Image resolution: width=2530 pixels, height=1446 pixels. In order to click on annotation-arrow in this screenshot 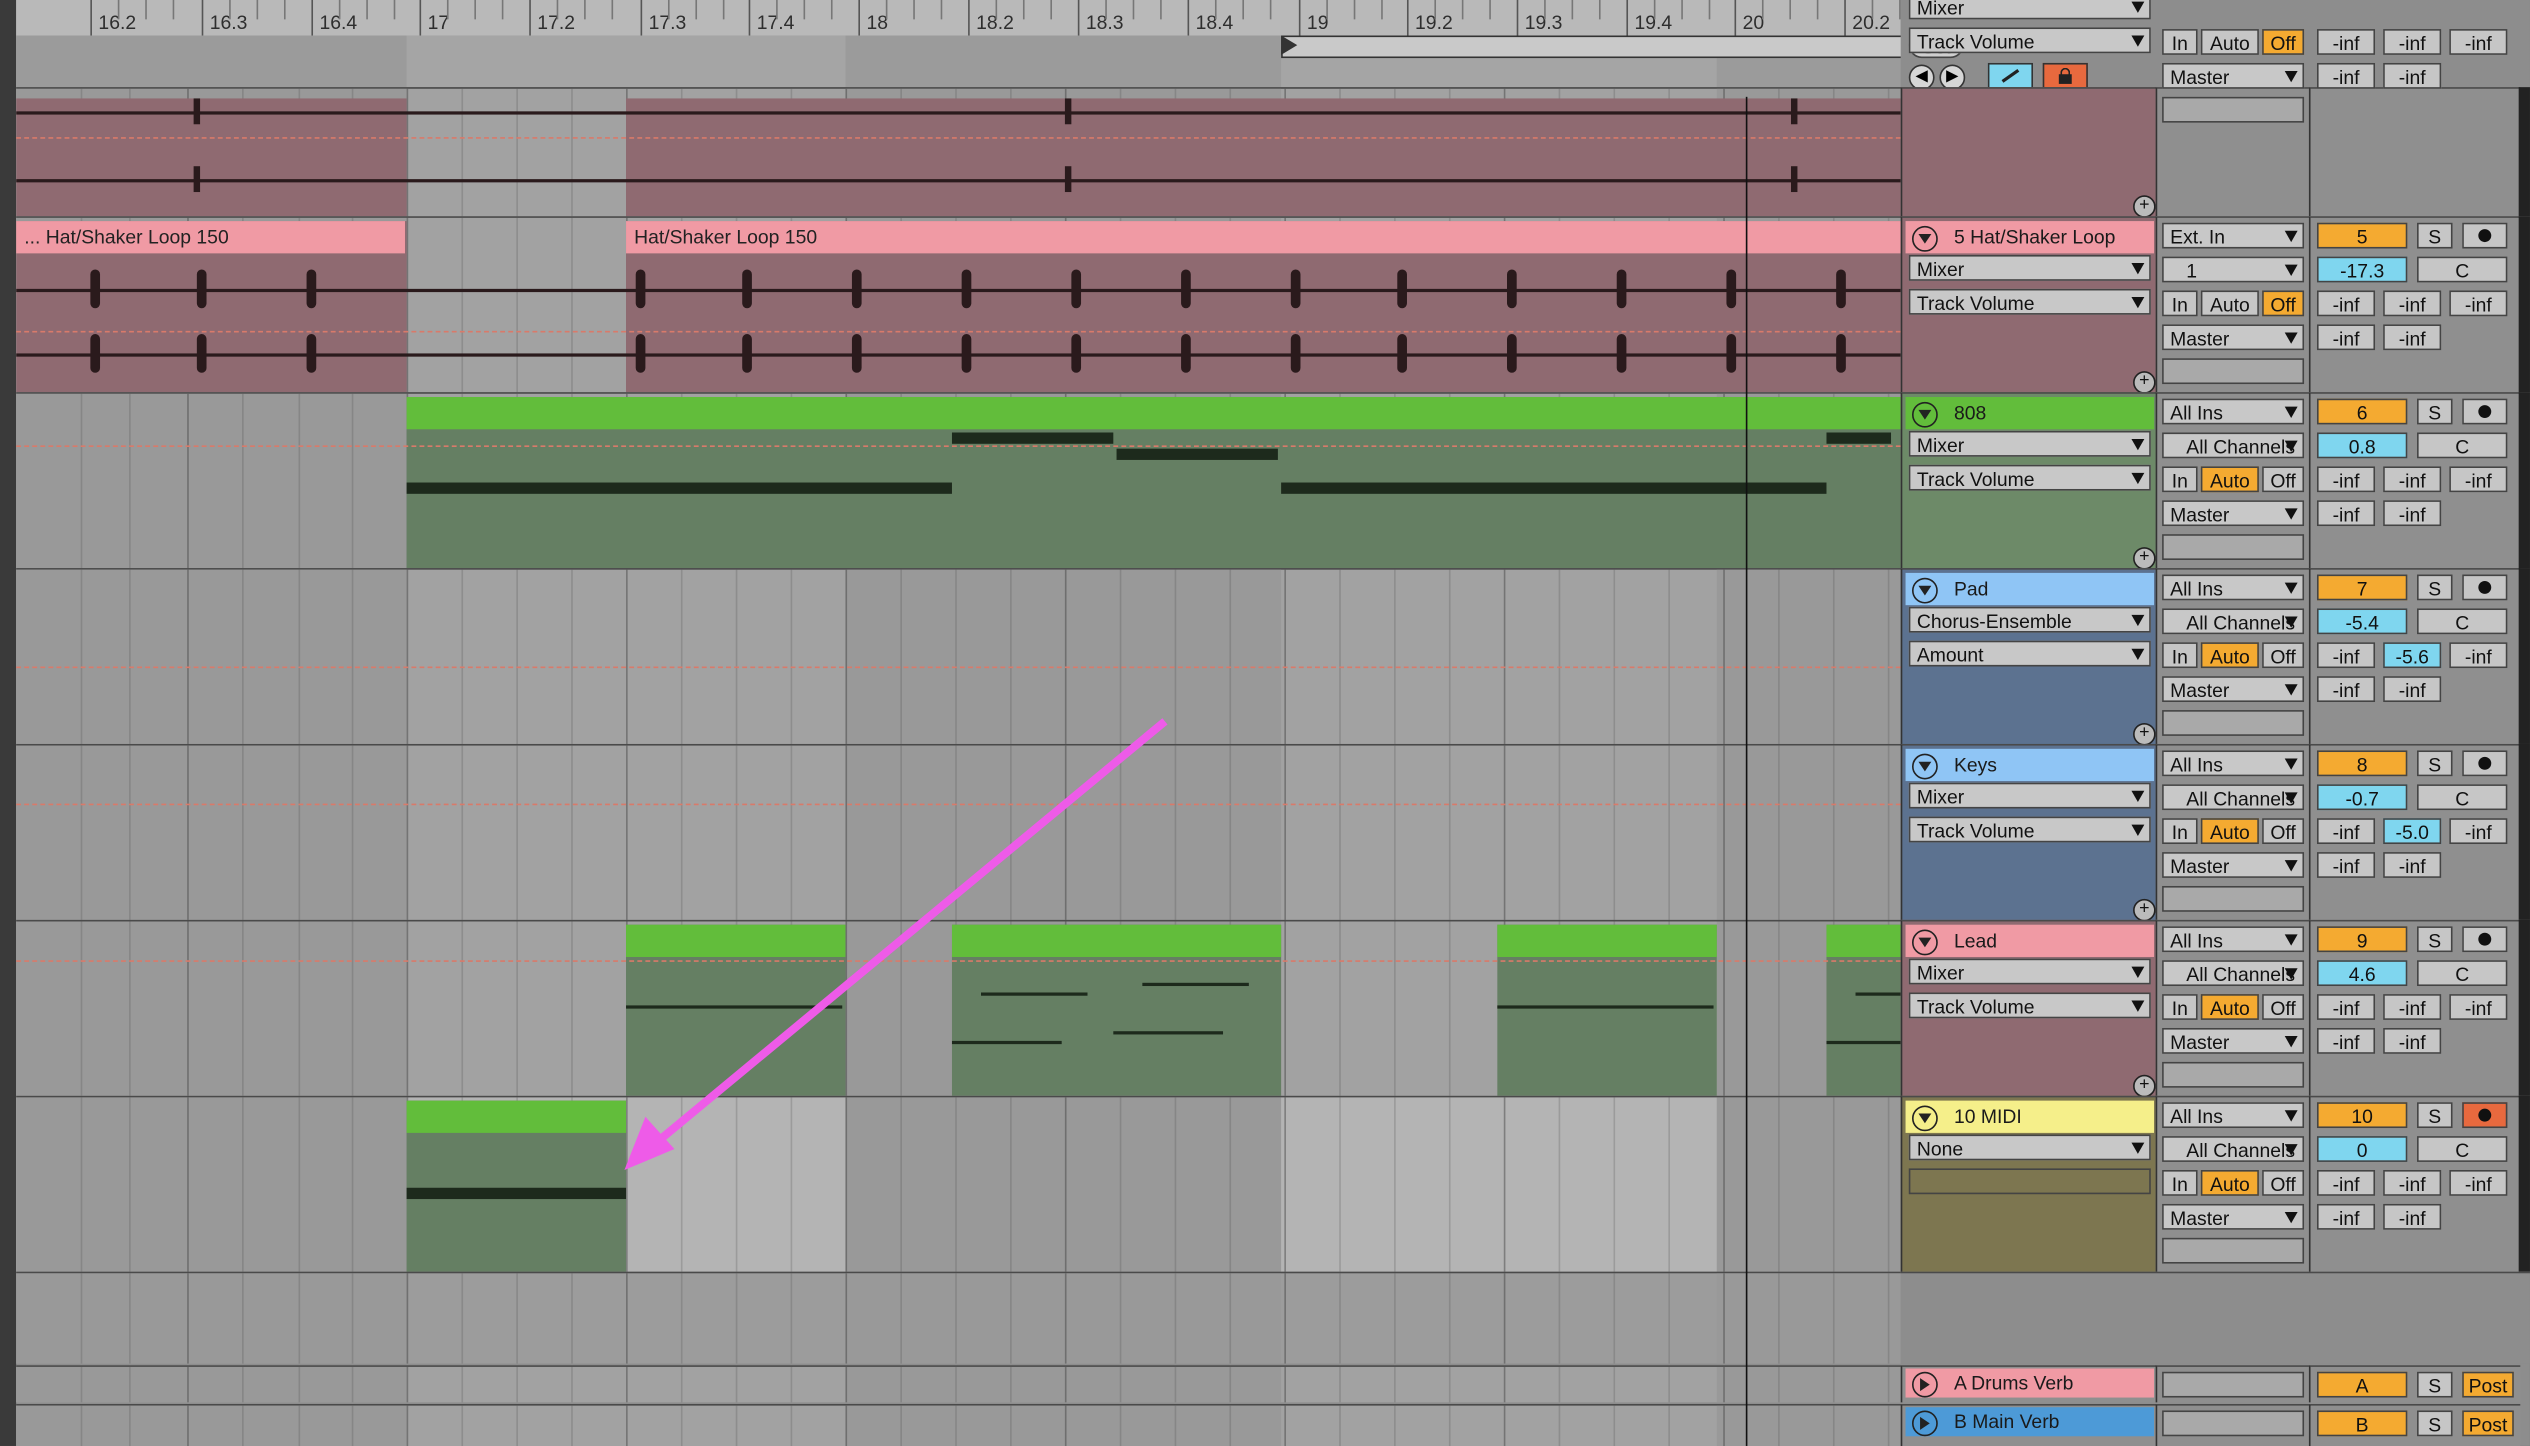, I will do `click(896, 944)`.